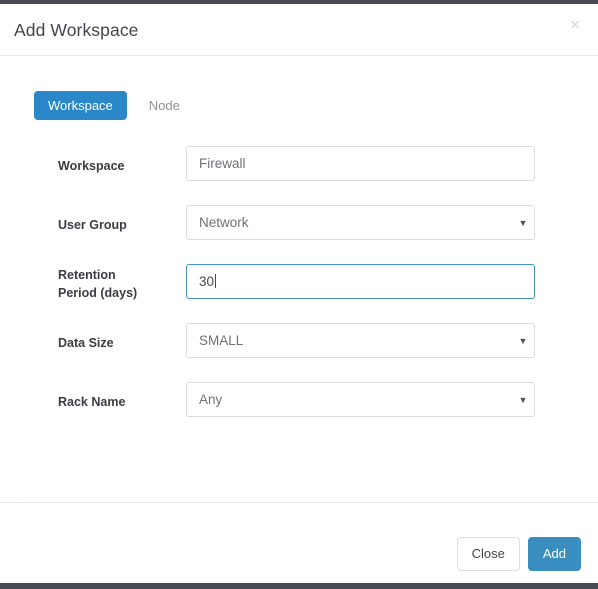 Image resolution: width=598 pixels, height=589 pixels. What do you see at coordinates (299, 586) in the screenshot?
I see `page-chrome-bottom` at bounding box center [299, 586].